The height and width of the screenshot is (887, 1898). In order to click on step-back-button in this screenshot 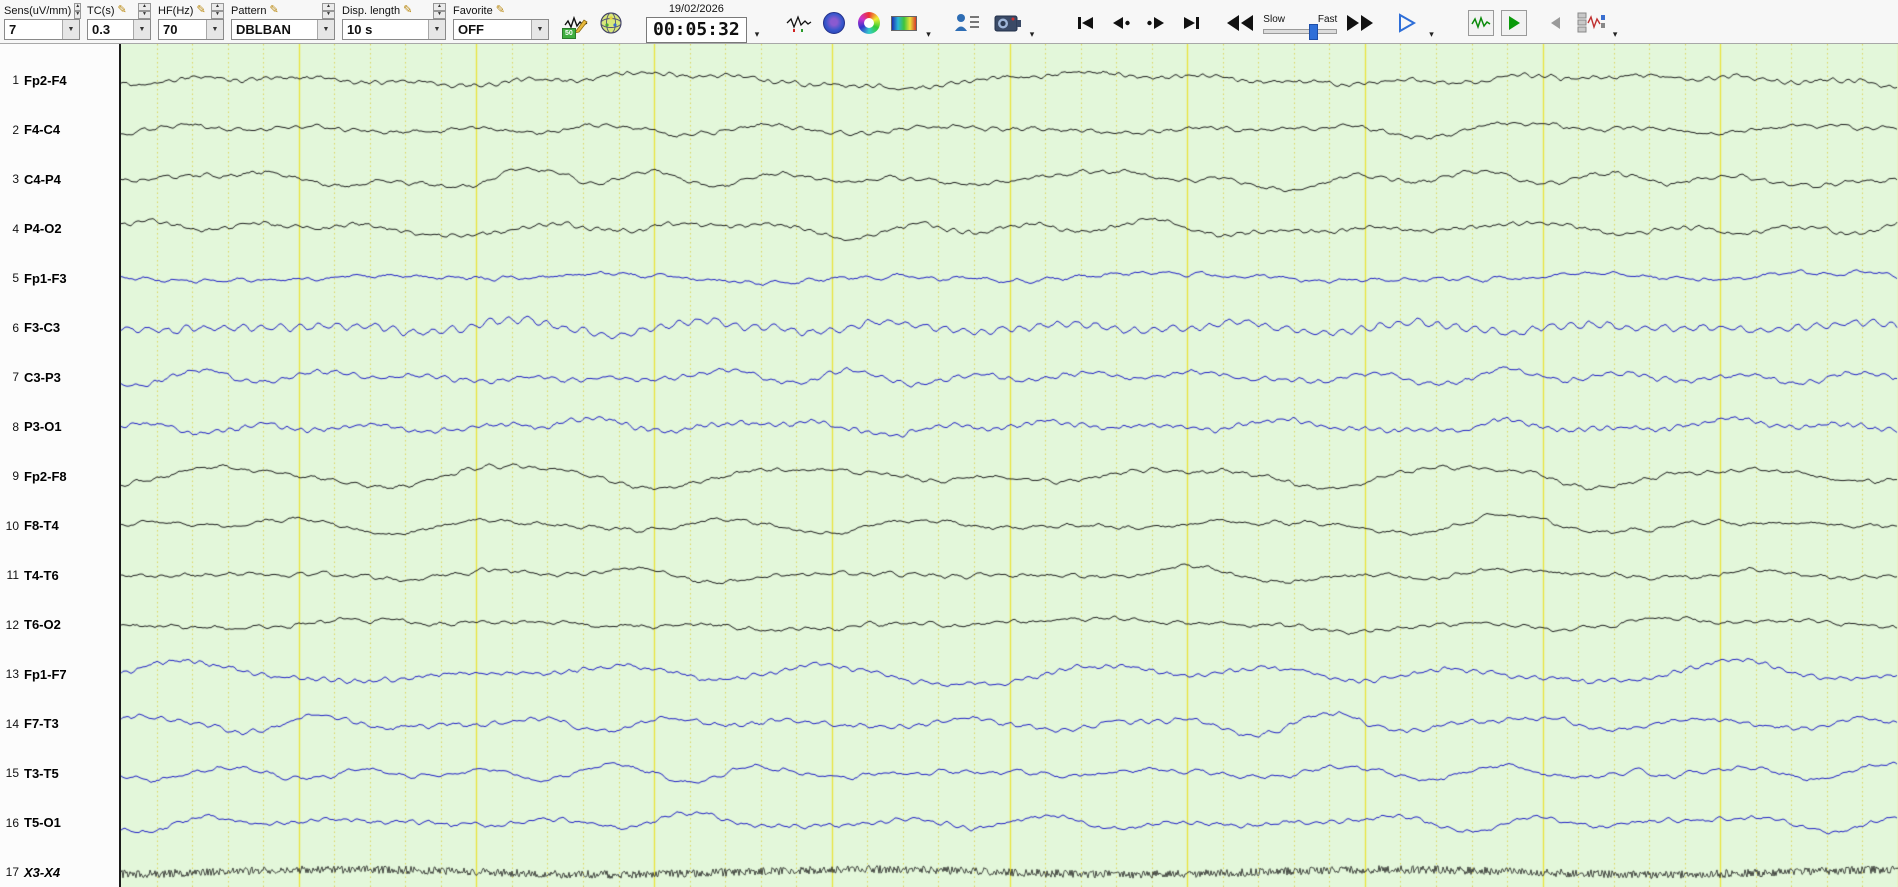, I will do `click(1121, 23)`.